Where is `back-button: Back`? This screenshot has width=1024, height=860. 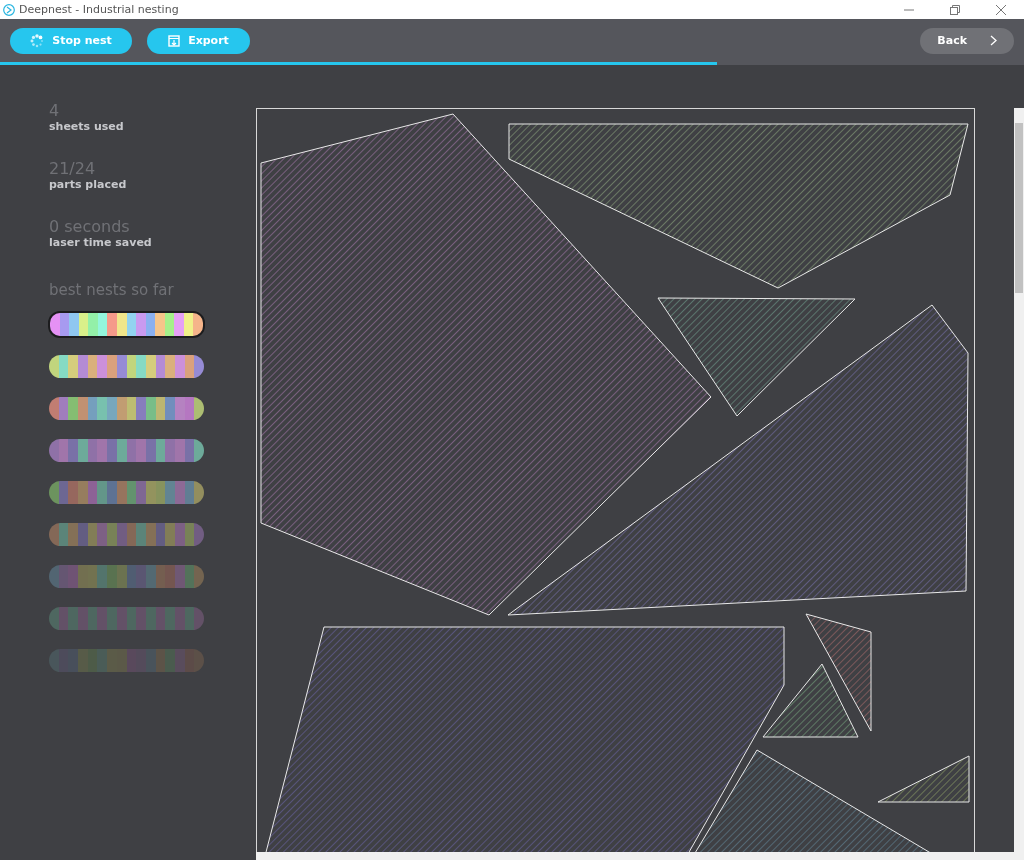 back-button: Back is located at coordinates (967, 40).